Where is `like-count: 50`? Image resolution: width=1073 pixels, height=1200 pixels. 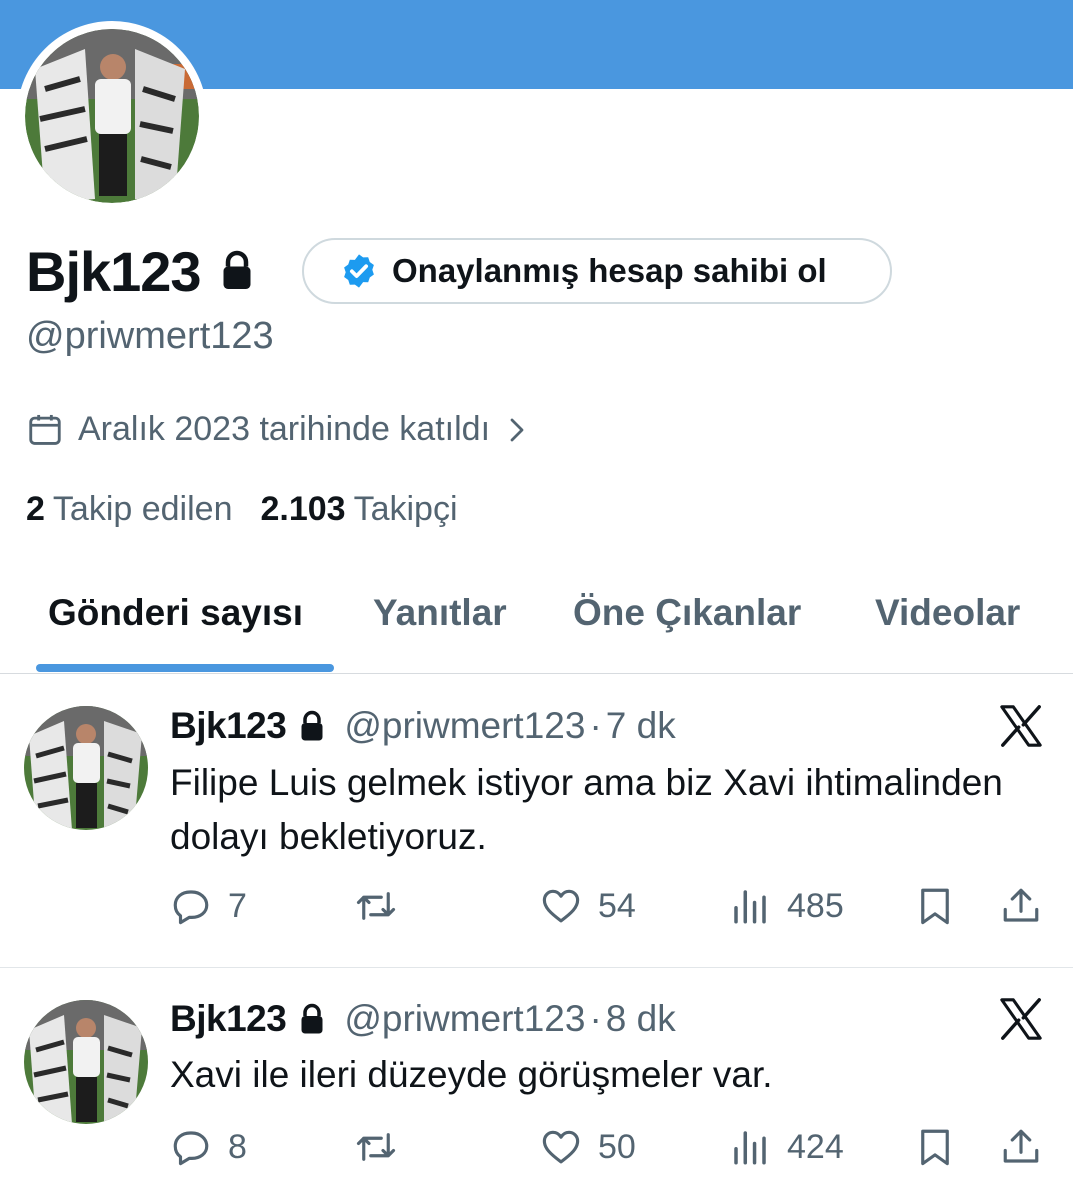 like-count: 50 is located at coordinates (617, 1146).